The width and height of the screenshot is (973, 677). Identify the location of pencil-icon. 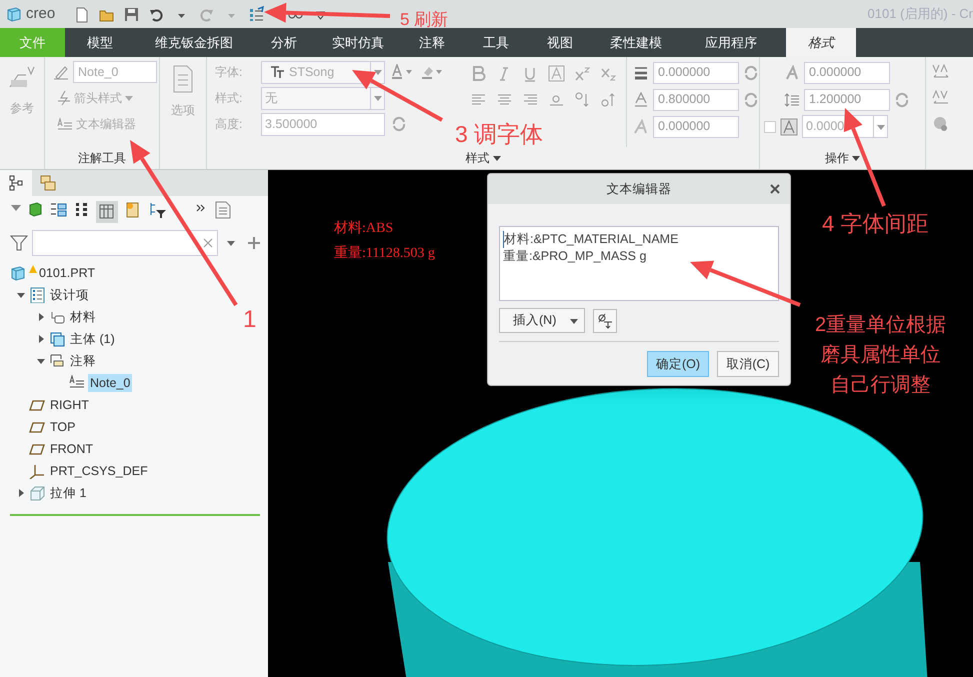
(61, 72).